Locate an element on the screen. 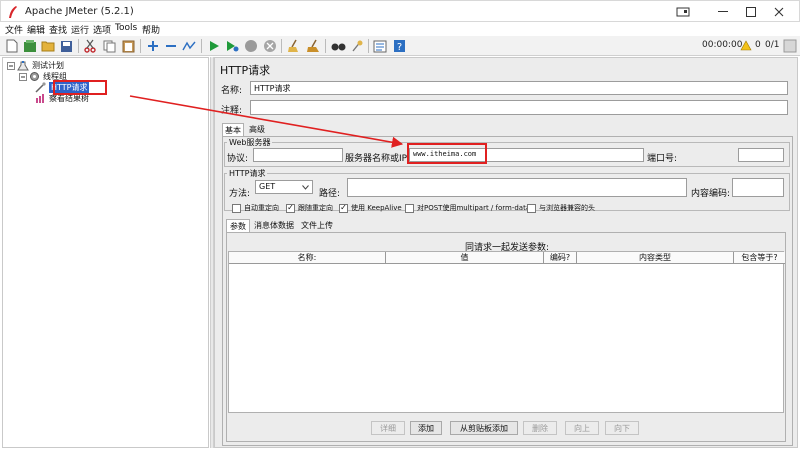 The width and height of the screenshot is (800, 450). name-label: 名称: is located at coordinates (232, 91).